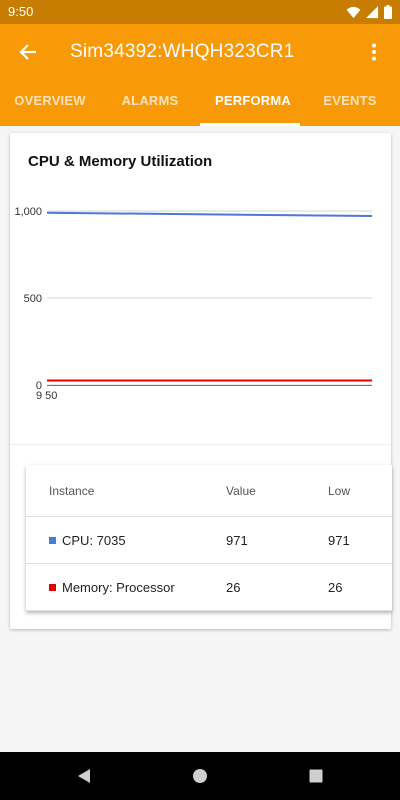 The image size is (400, 800). I want to click on low-cell: 971, so click(339, 540).